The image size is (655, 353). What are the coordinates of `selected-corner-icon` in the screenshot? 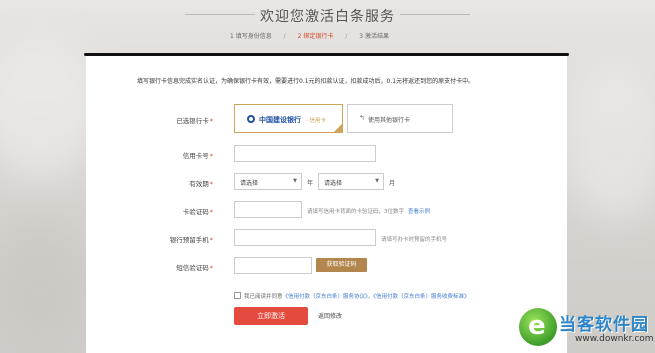 It's located at (338, 128).